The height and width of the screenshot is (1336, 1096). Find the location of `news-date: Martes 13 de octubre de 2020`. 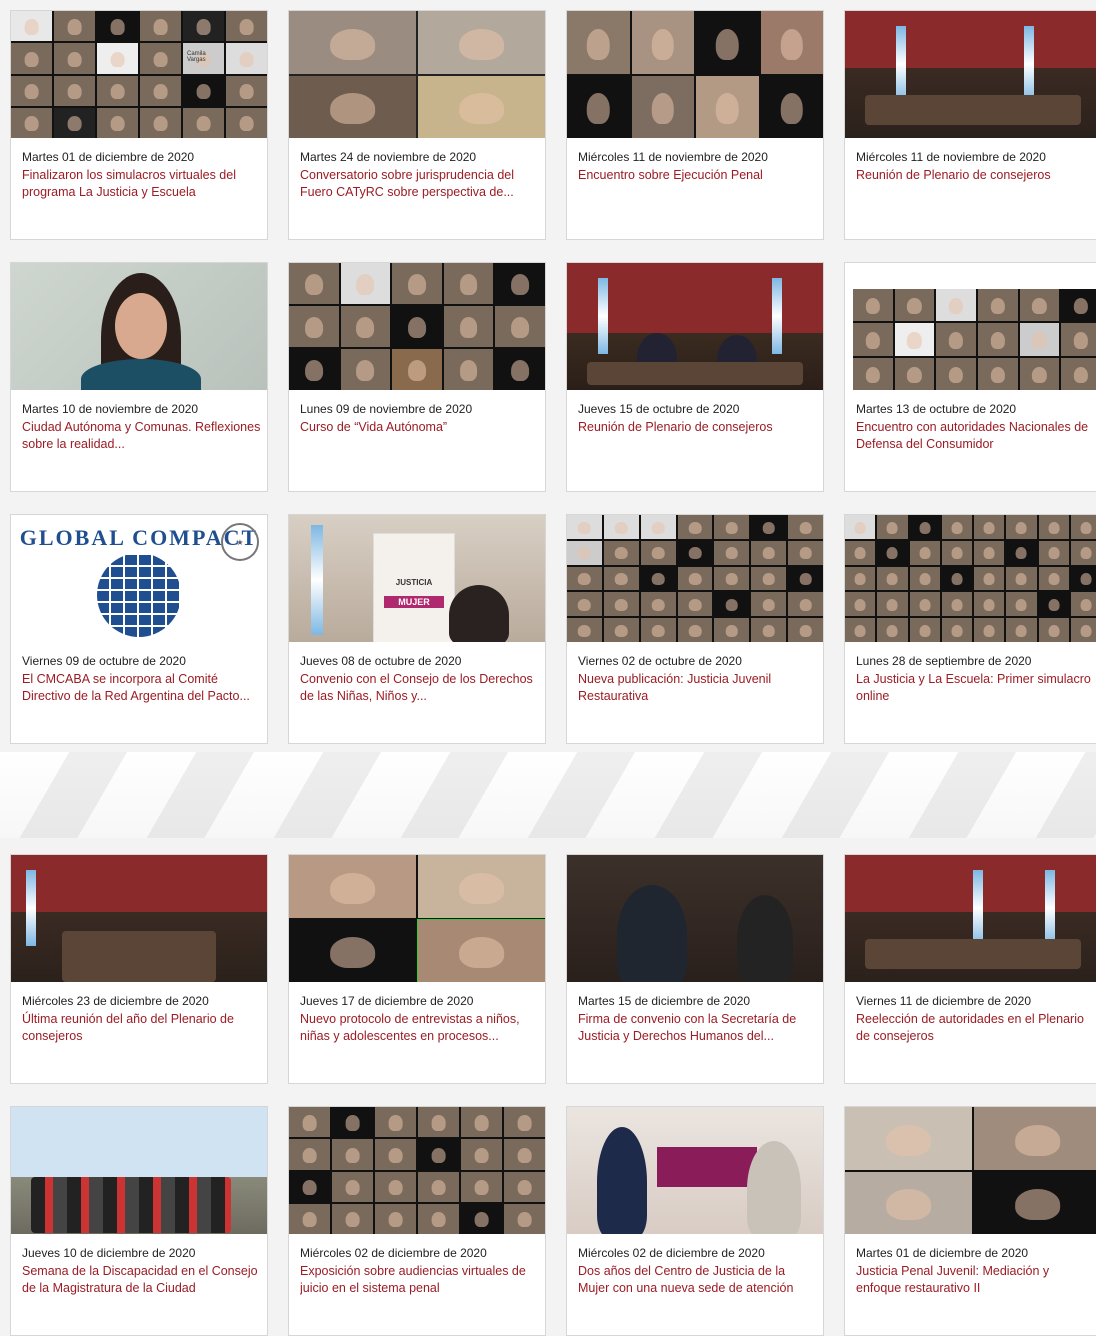

news-date: Martes 13 de octubre de 2020 is located at coordinates (936, 409).